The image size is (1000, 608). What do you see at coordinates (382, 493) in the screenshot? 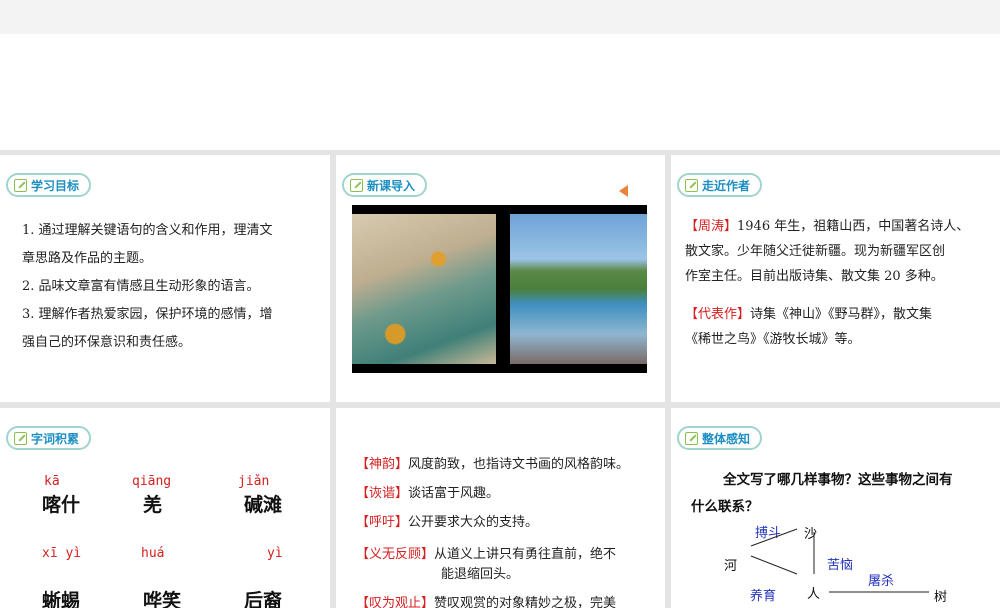
I see `term: 【诙谐】` at bounding box center [382, 493].